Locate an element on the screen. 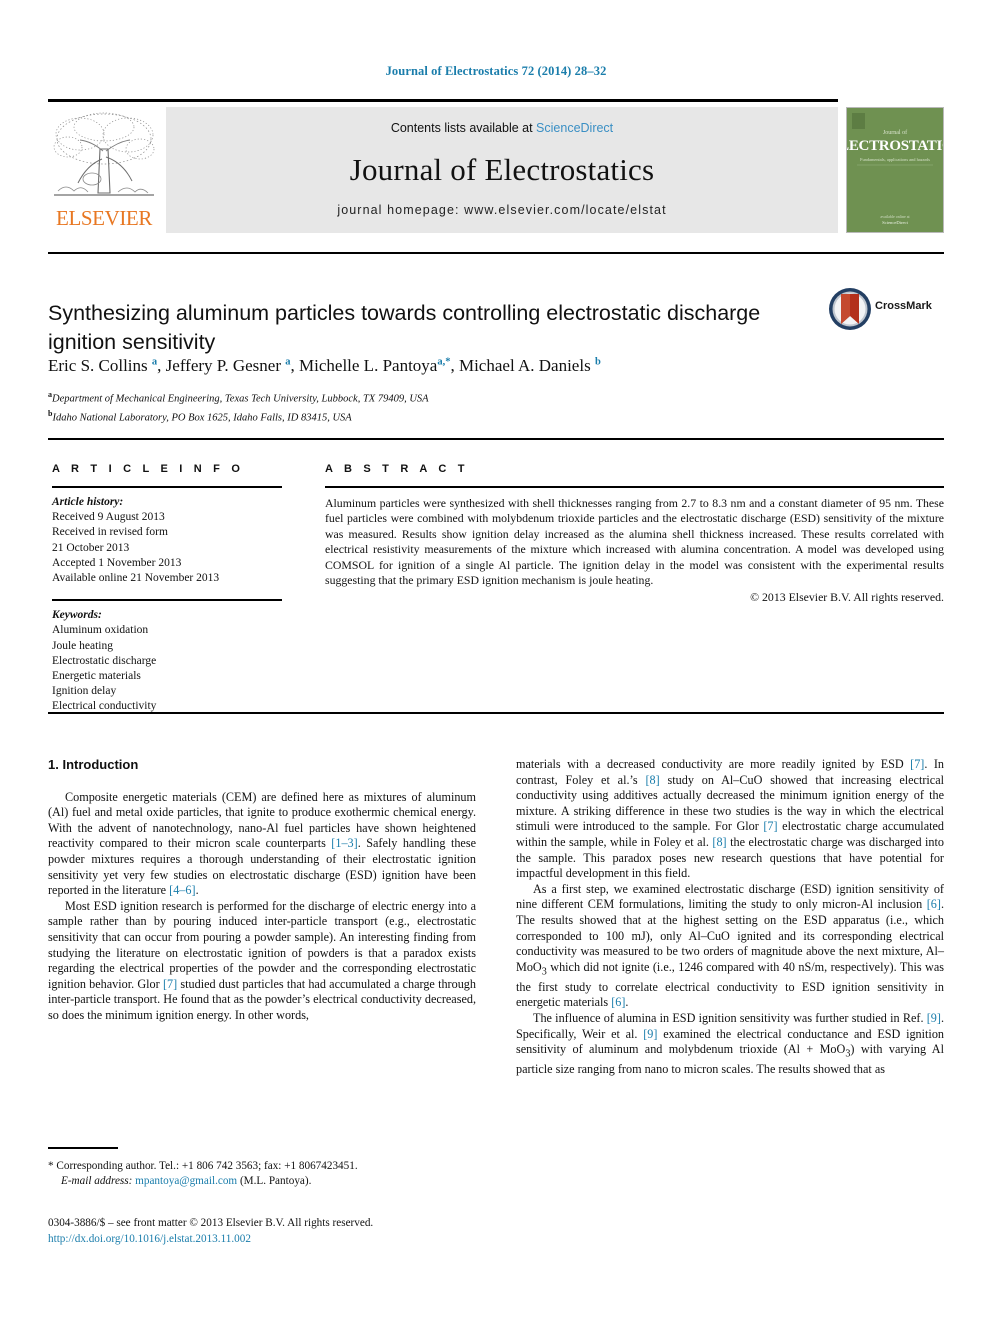  article-info-heading: A R T I C L E I N F O is located at coordinates (148, 469).